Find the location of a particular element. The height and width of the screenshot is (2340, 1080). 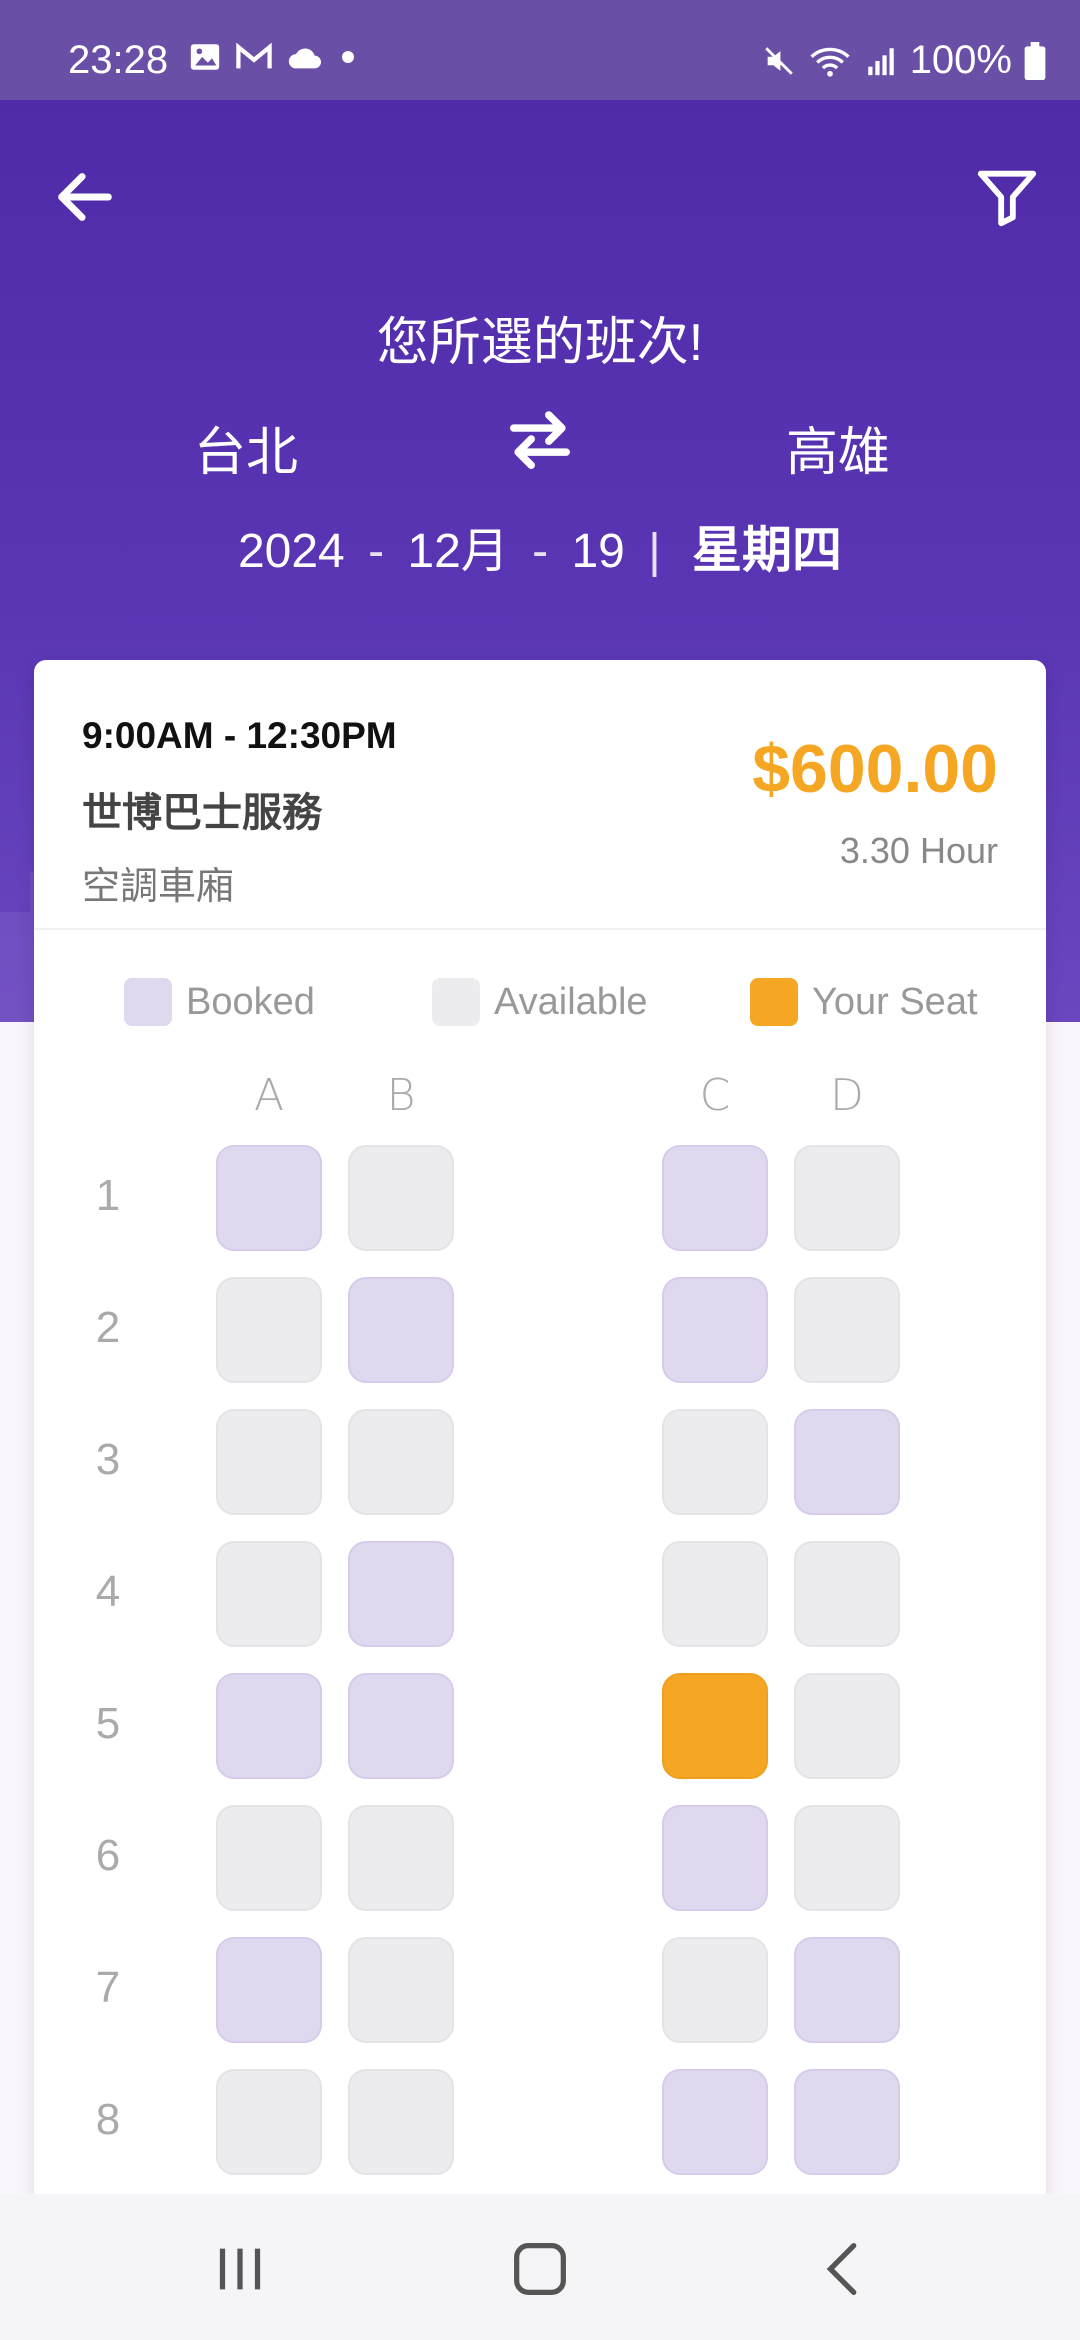

signal-icon is located at coordinates (880, 61).